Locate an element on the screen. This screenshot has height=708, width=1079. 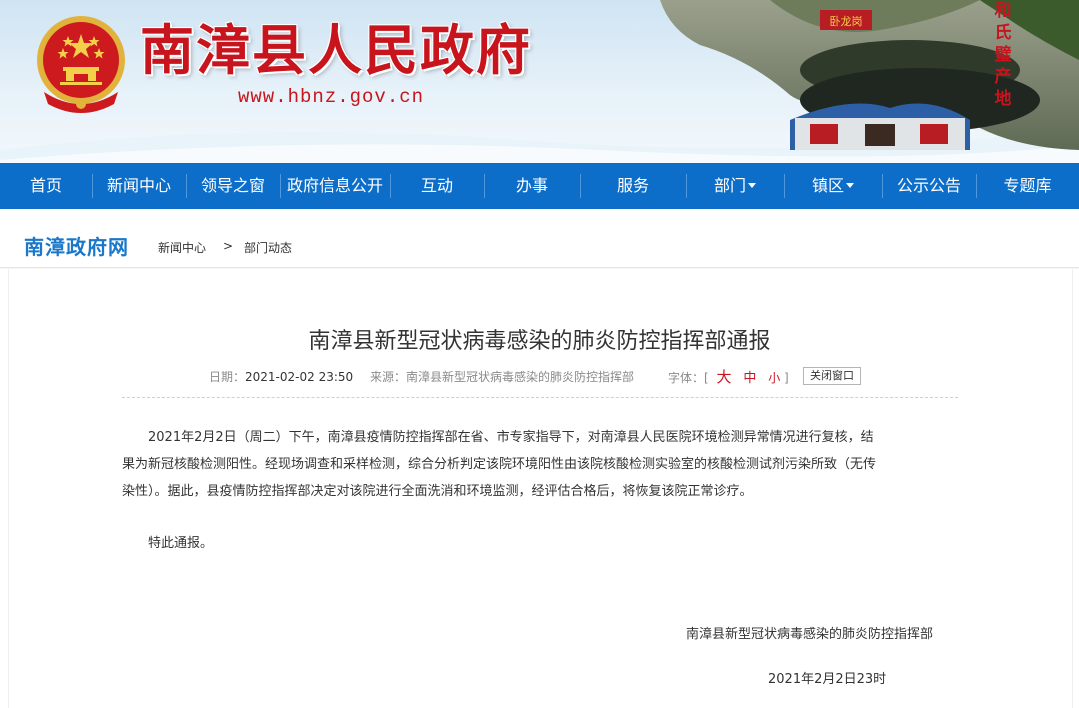
font-label: 字体：[ is located at coordinates (688, 378).